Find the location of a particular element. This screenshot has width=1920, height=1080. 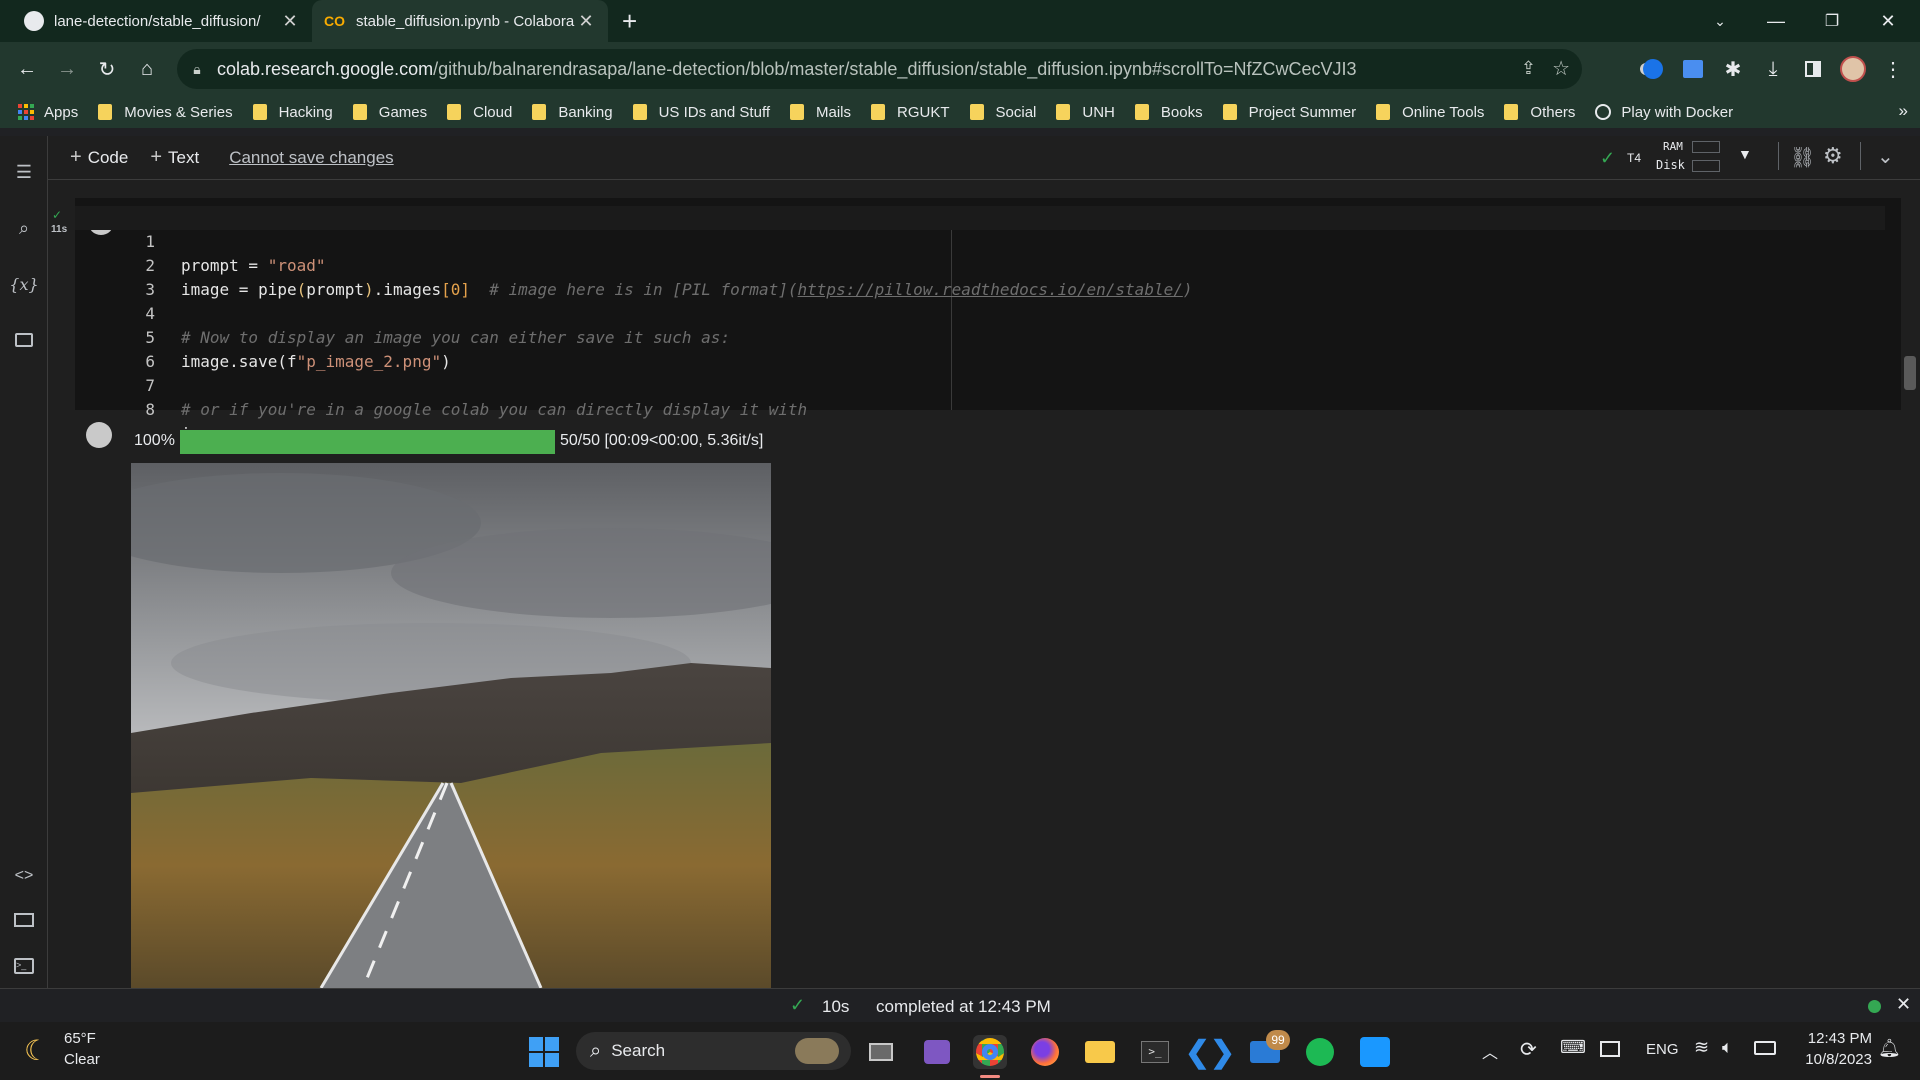

bookmark-folder: UNH is located at coordinates (1085, 112).